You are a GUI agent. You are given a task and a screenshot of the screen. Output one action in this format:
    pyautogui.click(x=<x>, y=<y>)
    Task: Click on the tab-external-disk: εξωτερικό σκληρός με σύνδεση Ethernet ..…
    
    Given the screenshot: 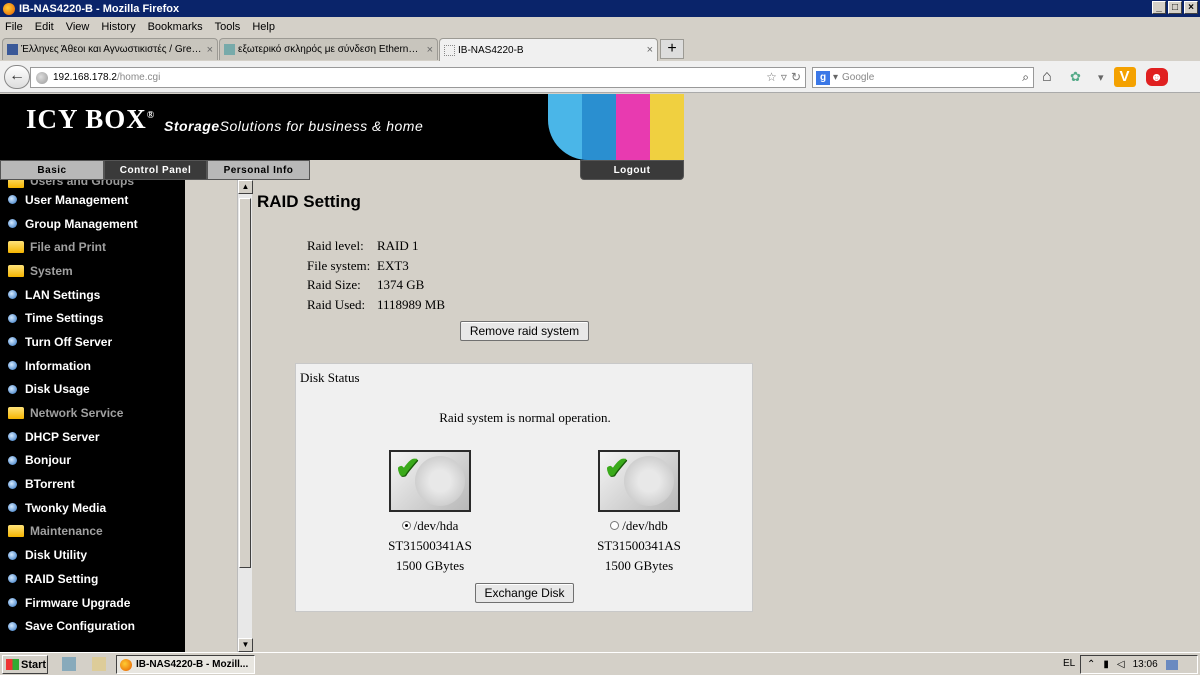 What is the action you would take?
    pyautogui.click(x=328, y=49)
    